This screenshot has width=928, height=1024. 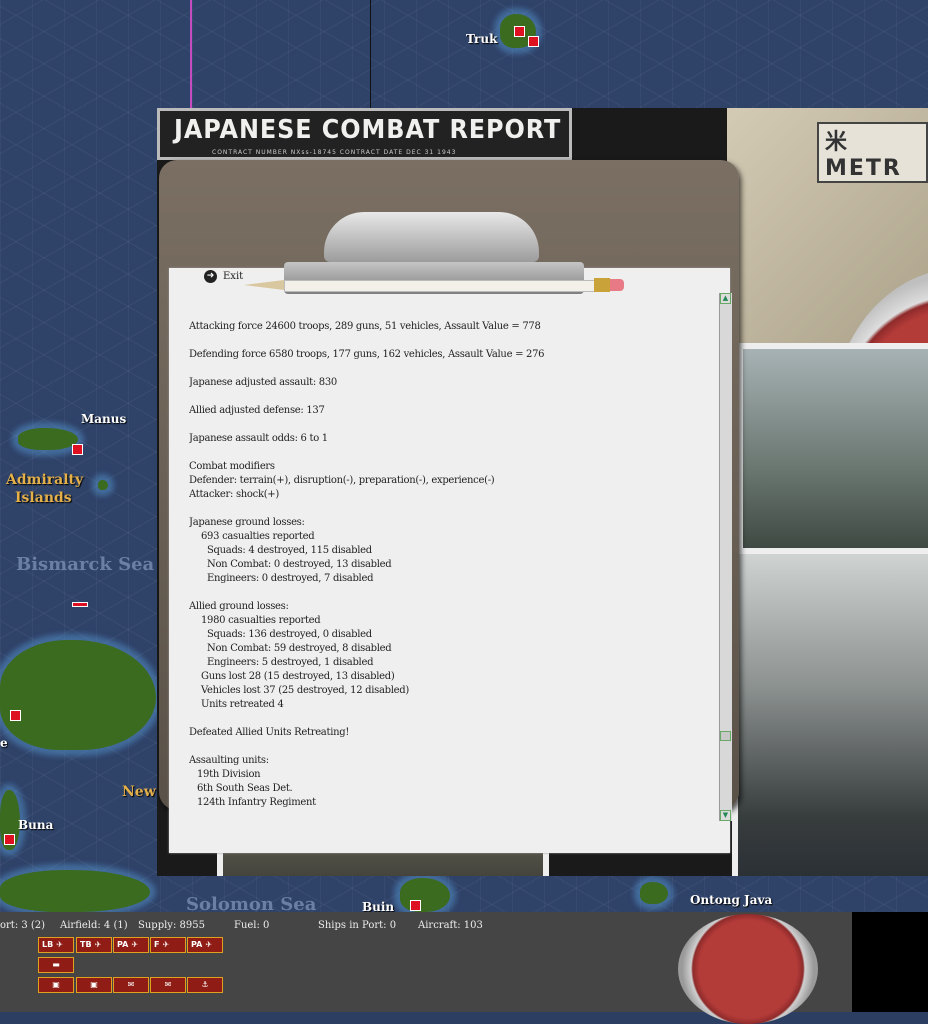 I want to click on background-photo-smoke, so click(x=830, y=712).